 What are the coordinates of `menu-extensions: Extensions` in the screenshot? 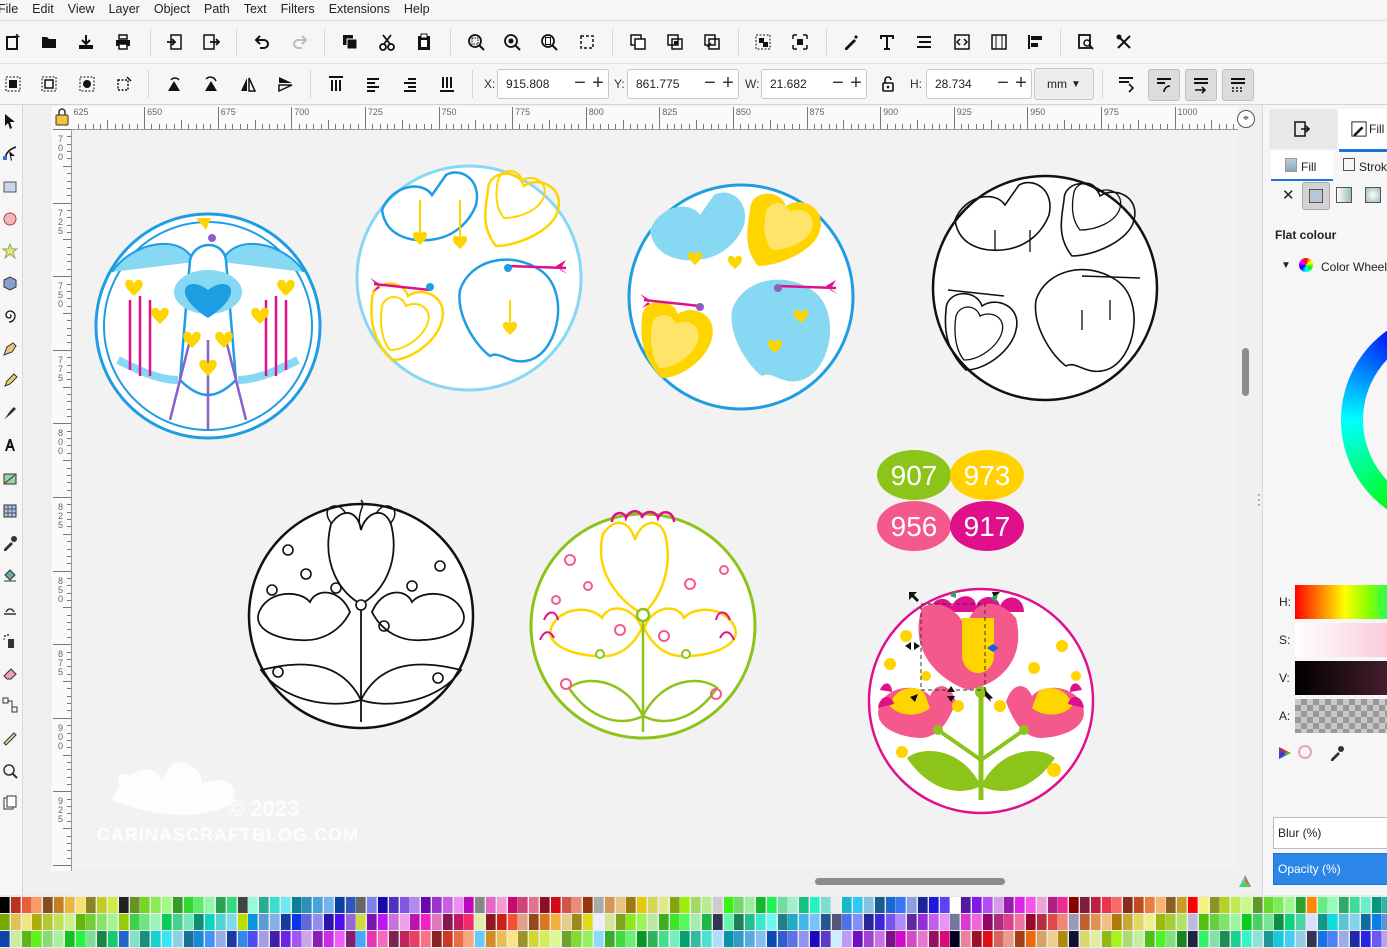 It's located at (359, 10).